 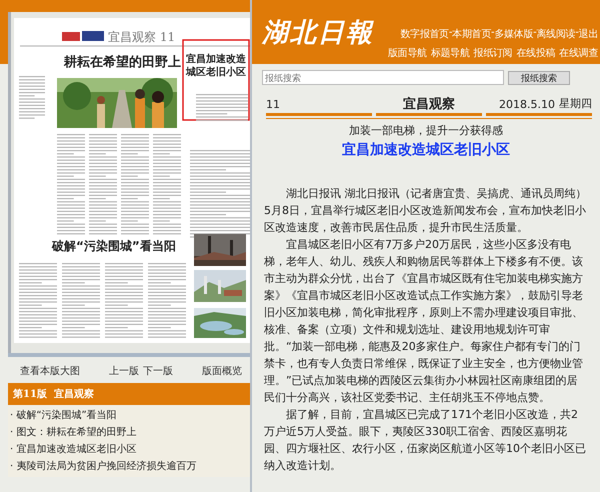 I want to click on article-link: · 夷陵司法局为贫困户挽回经济损失逾百万, so click(x=129, y=466).